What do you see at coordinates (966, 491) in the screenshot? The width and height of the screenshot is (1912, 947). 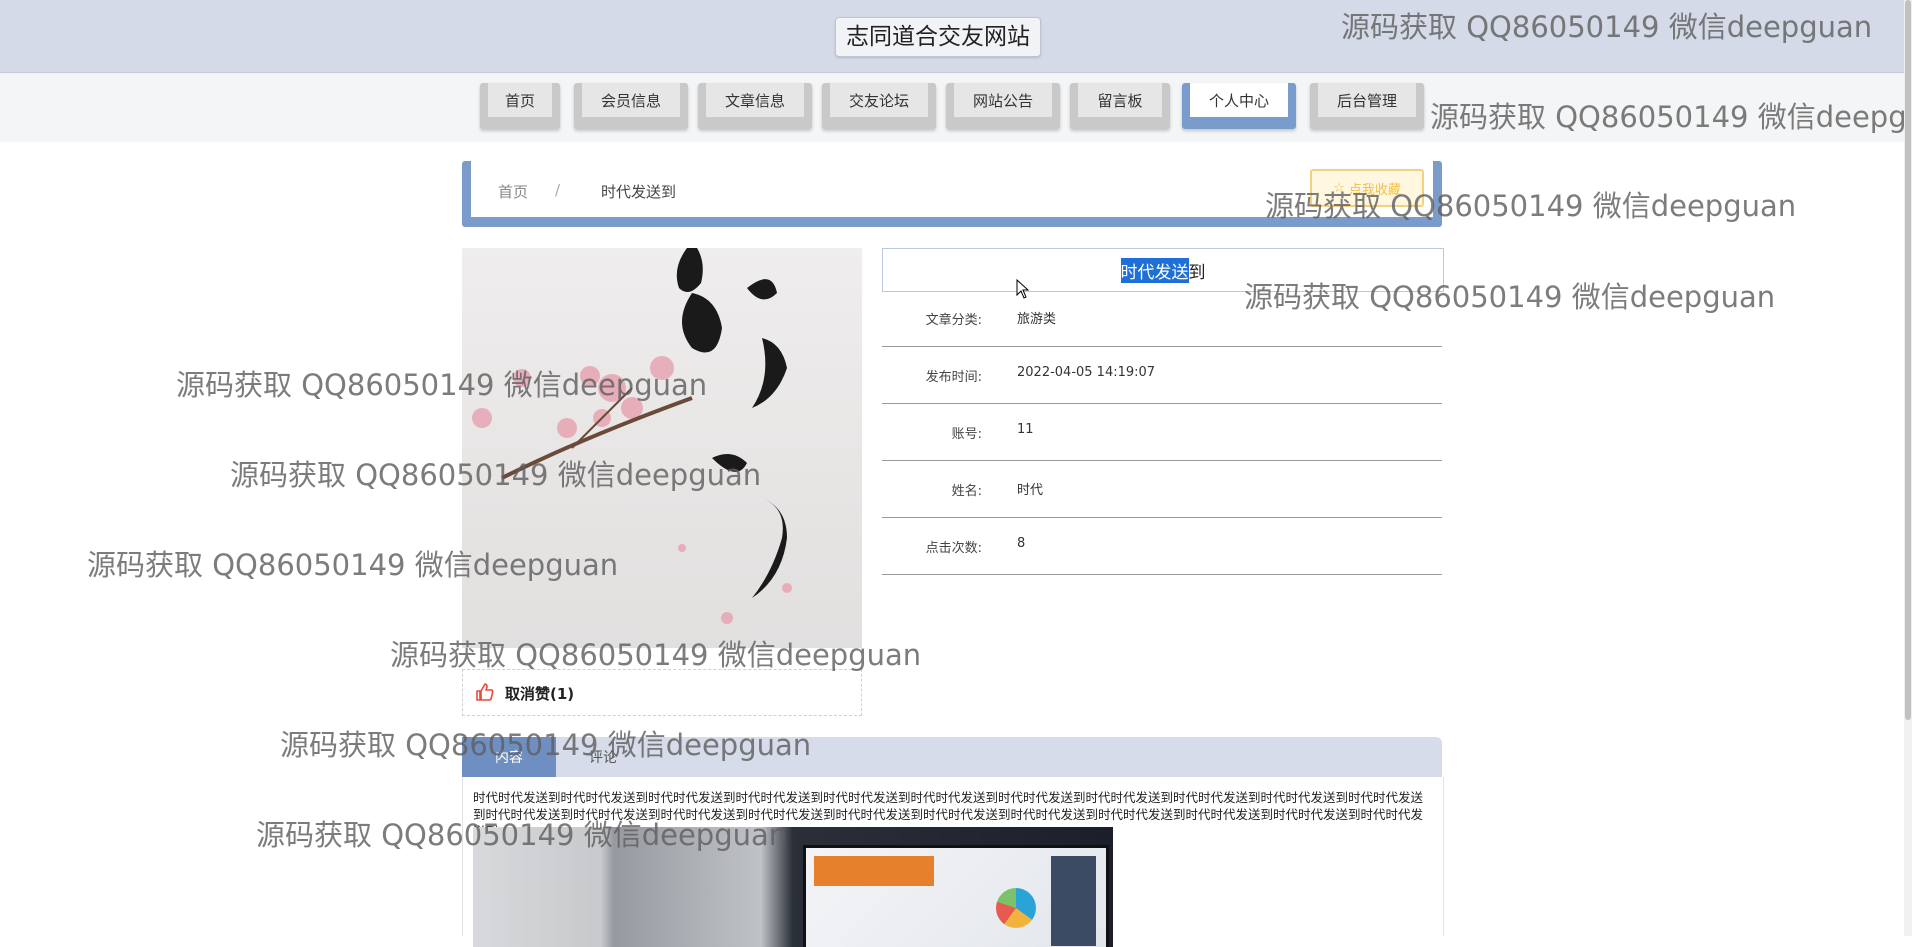 I see `detail-label: 姓名:` at bounding box center [966, 491].